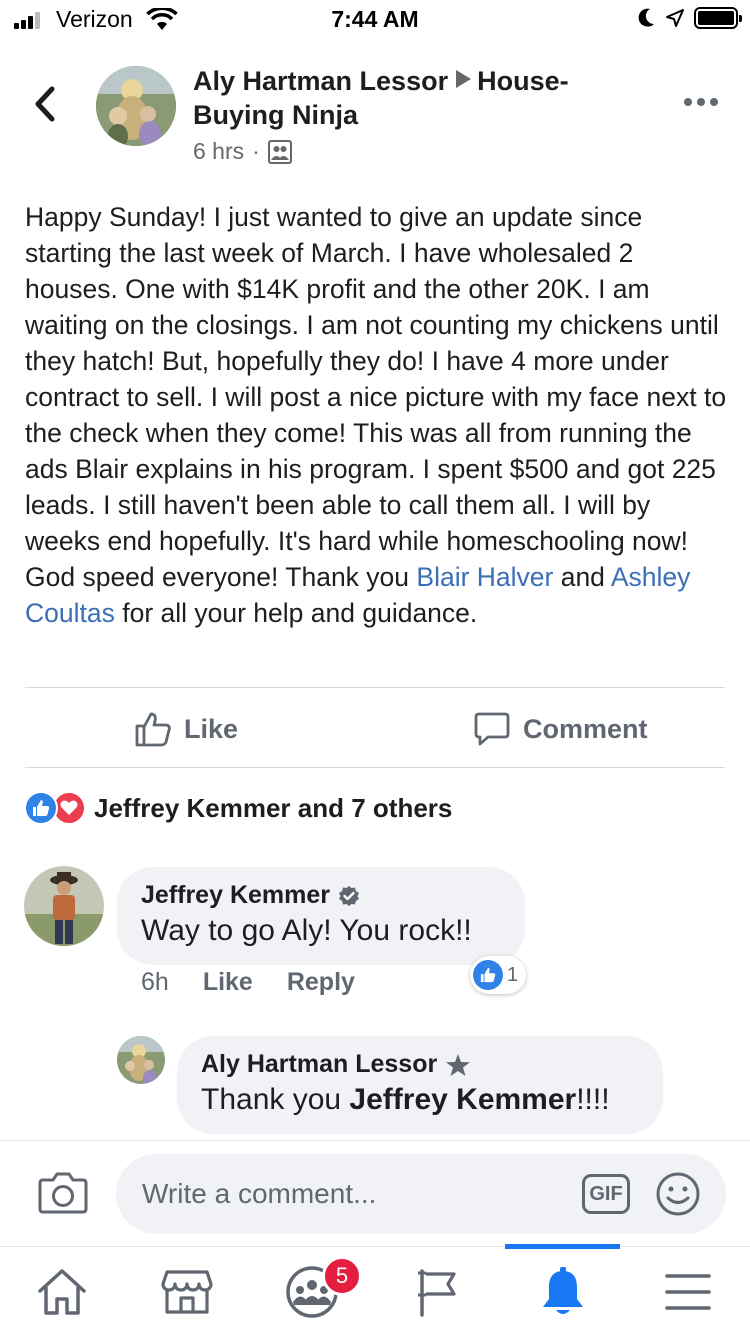 The image size is (750, 1334). Describe the element at coordinates (492, 729) in the screenshot. I see `comment-bubble-icon` at that location.